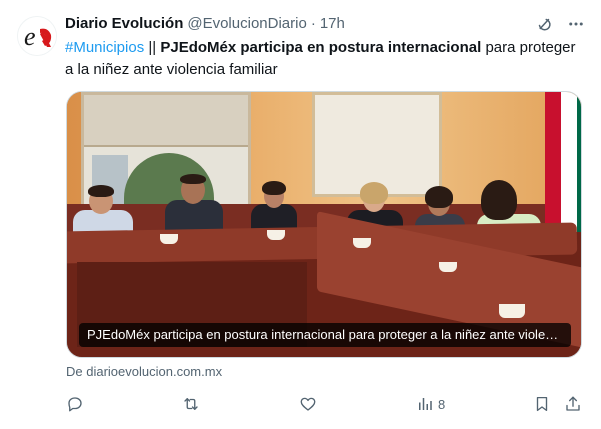 This screenshot has width=601, height=429. What do you see at coordinates (30, 36) in the screenshot?
I see `svg-text: e` at bounding box center [30, 36].